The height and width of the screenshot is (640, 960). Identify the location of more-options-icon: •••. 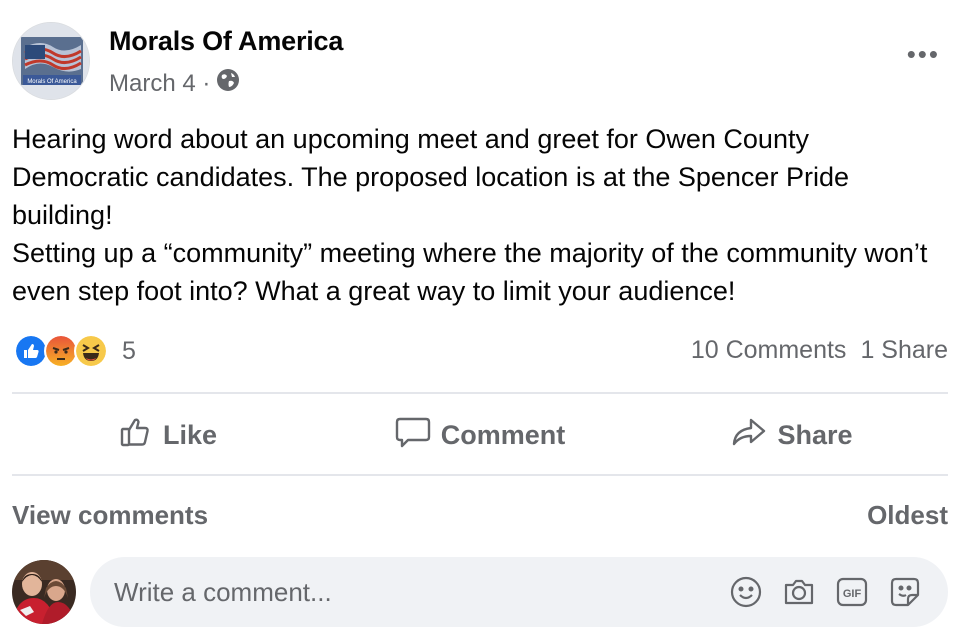
(923, 54).